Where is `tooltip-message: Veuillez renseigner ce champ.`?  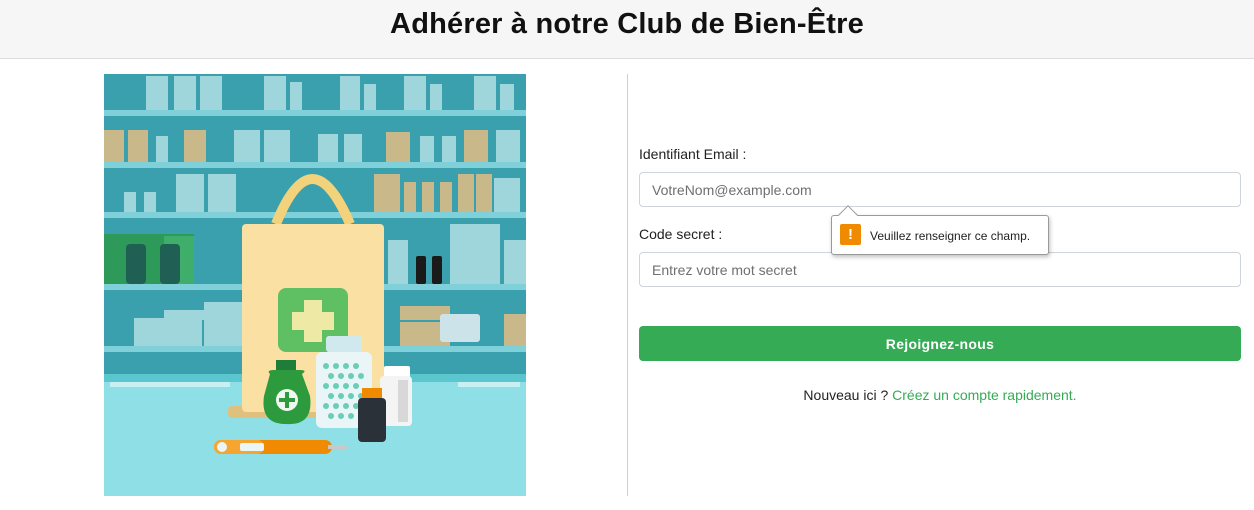
tooltip-message: Veuillez renseigner ce champ. is located at coordinates (950, 236).